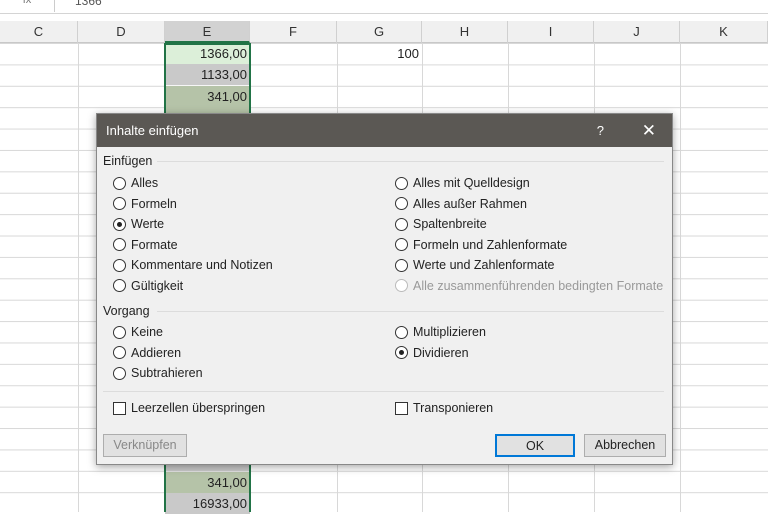 This screenshot has height=514, width=768. I want to click on paste-group-label: Einfügen, so click(128, 161).